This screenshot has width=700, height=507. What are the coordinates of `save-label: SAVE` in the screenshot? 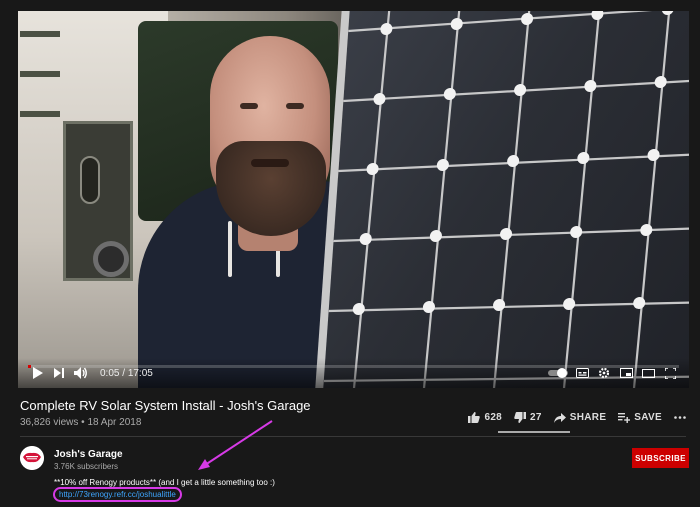 It's located at (648, 417).